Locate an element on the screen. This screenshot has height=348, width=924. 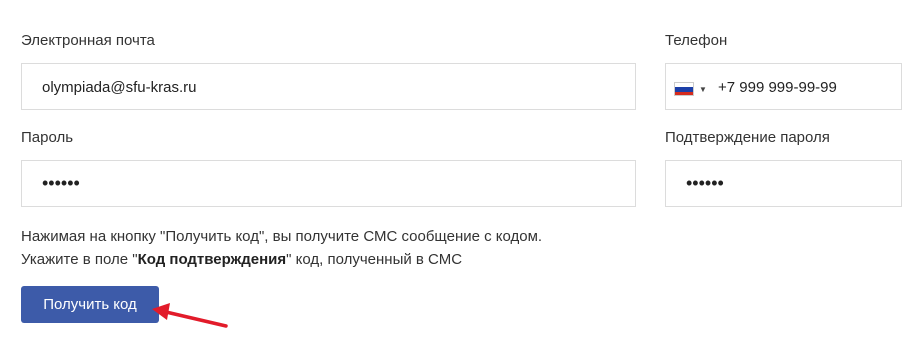
phone-field: ▼ +7 999 999-99-99 is located at coordinates (783, 86).